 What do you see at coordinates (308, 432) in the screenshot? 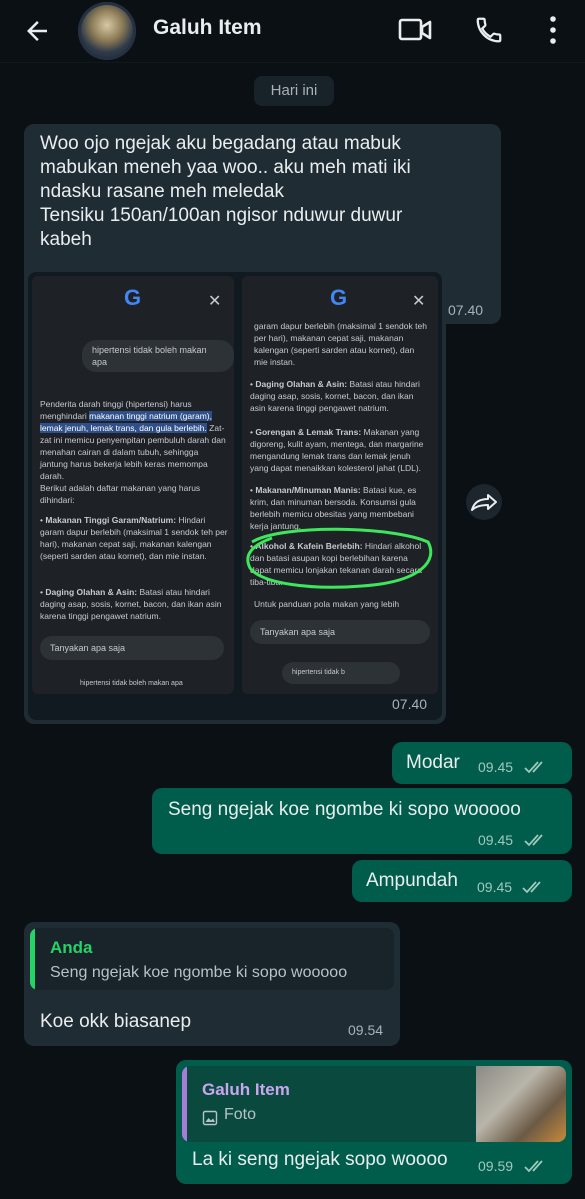
I see `bullet-title: Gorengan & Lemak Trans:` at bounding box center [308, 432].